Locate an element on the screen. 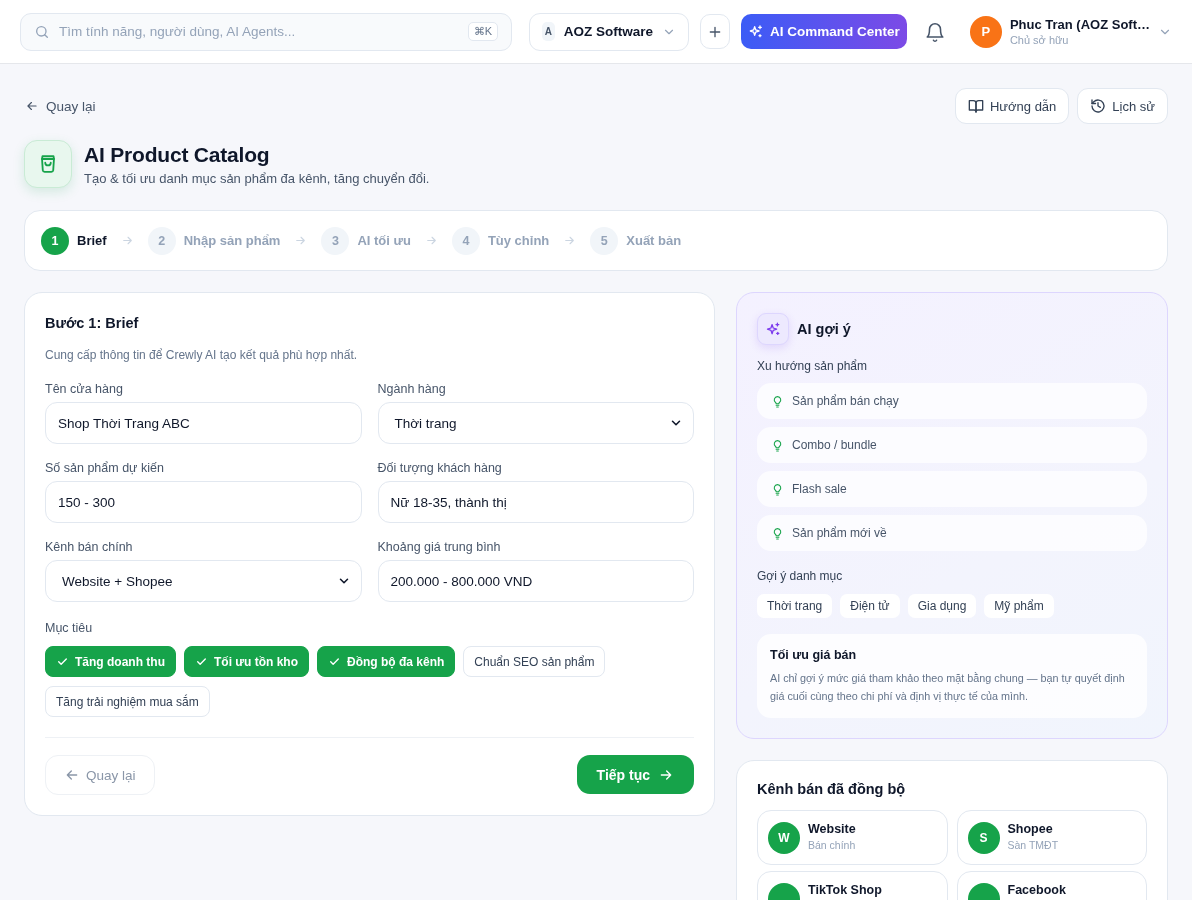 The height and width of the screenshot is (900, 1192). channel-card: TikTok Shop is located at coordinates (852, 885).